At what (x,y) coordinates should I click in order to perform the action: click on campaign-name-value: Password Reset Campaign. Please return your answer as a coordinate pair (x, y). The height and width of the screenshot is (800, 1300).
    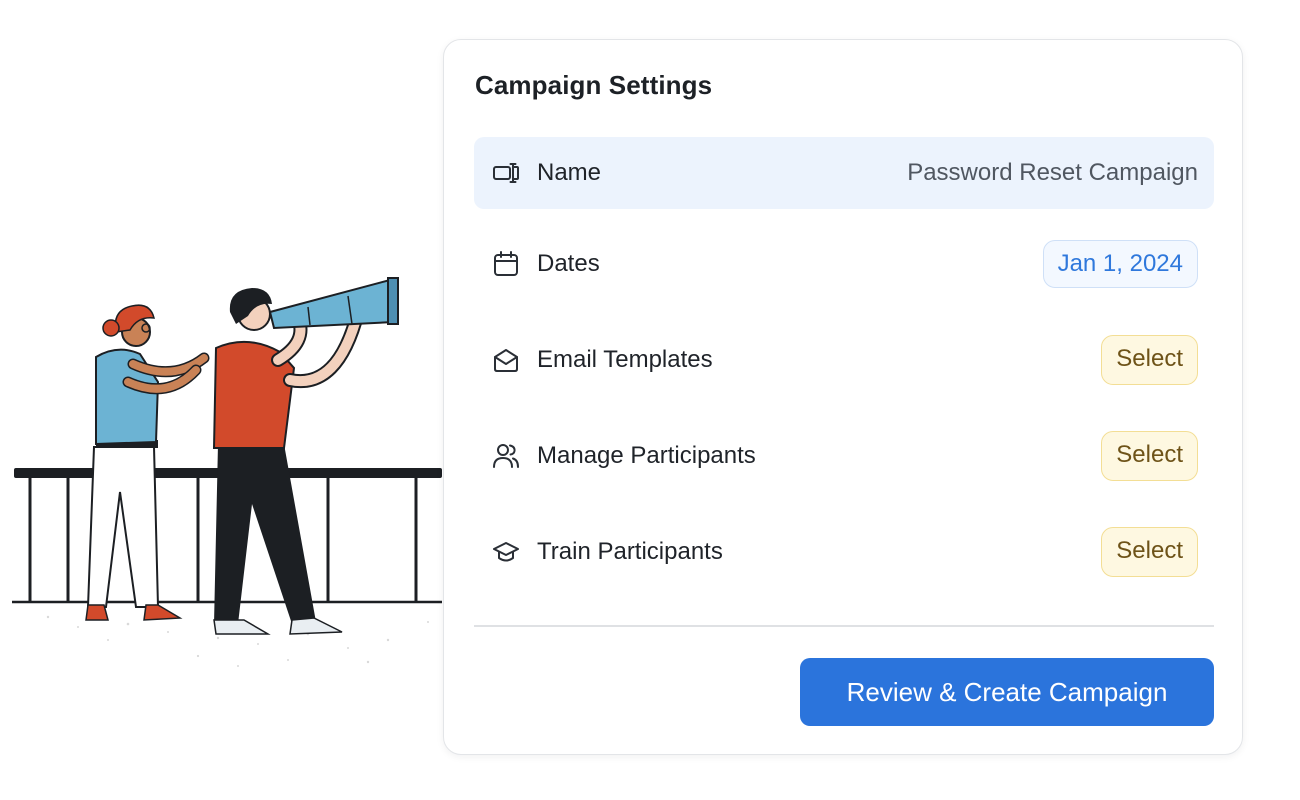
    Looking at the image, I should click on (1052, 172).